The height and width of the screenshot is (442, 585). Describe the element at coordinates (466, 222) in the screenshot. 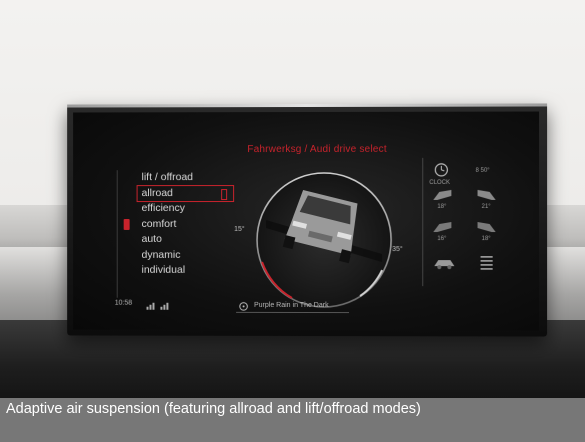

I see `climate-panel: CLOCK 8 50° 18° 21° 16° 18°` at that location.